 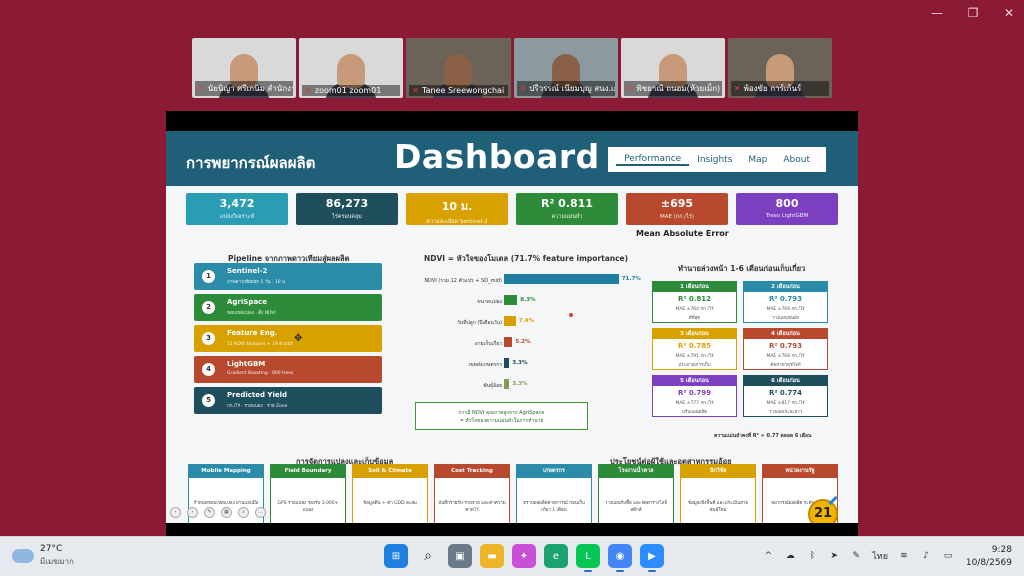 What do you see at coordinates (926, 556) in the screenshot?
I see `volume-icon: ♪` at bounding box center [926, 556].